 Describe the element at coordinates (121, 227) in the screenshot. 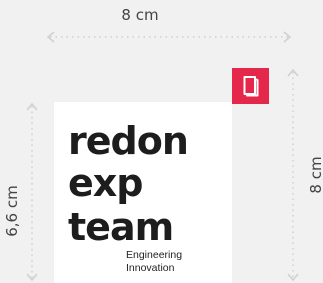

I see `logo-line-team: team` at that location.